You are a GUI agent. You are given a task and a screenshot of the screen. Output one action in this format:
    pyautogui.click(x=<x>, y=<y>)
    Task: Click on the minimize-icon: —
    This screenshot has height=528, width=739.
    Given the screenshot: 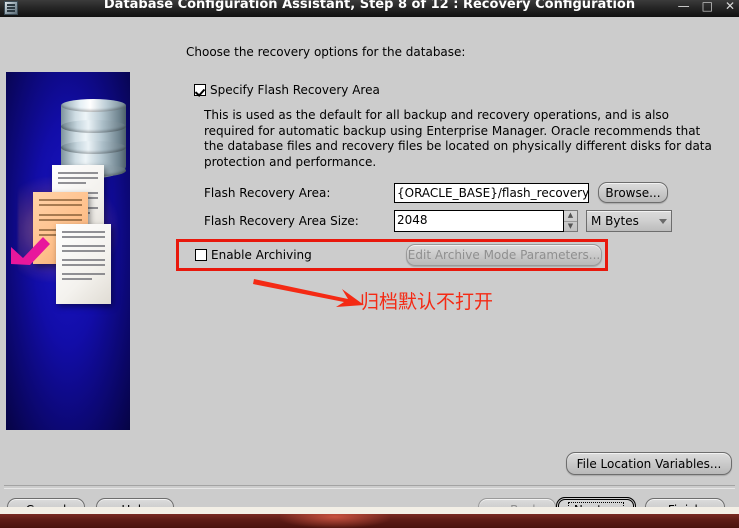 What is the action you would take?
    pyautogui.click(x=684, y=7)
    